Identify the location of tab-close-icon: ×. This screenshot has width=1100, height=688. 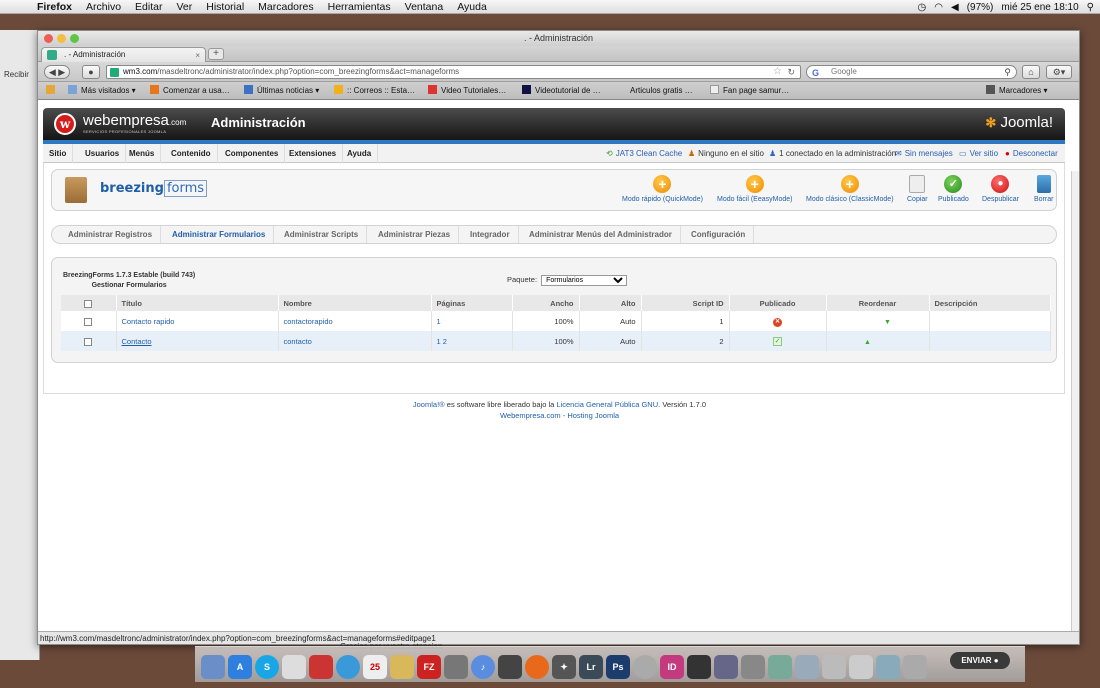
(197, 55).